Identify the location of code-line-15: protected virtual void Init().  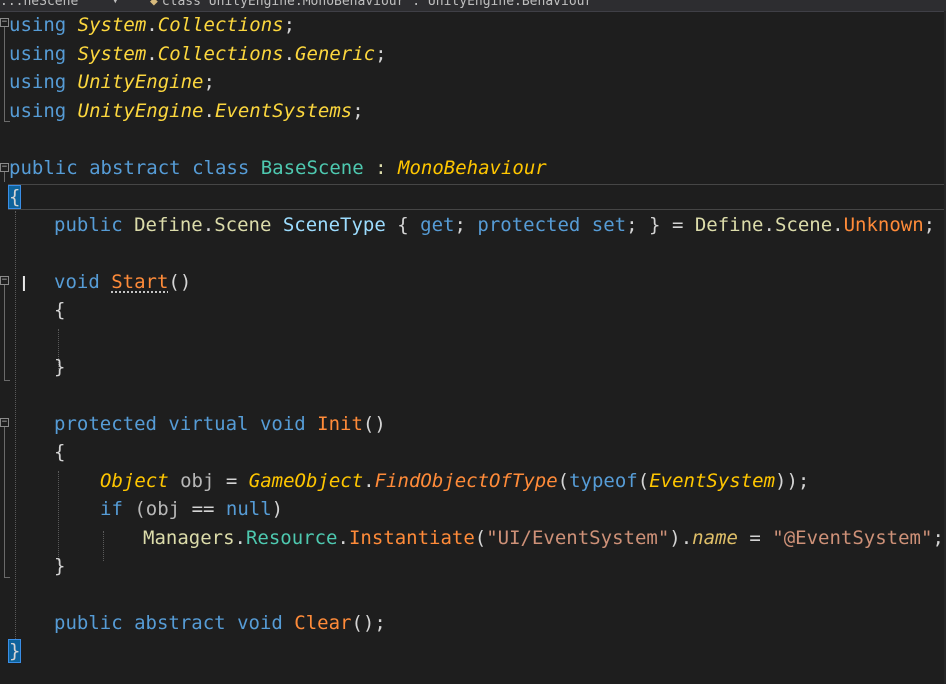
(220, 424).